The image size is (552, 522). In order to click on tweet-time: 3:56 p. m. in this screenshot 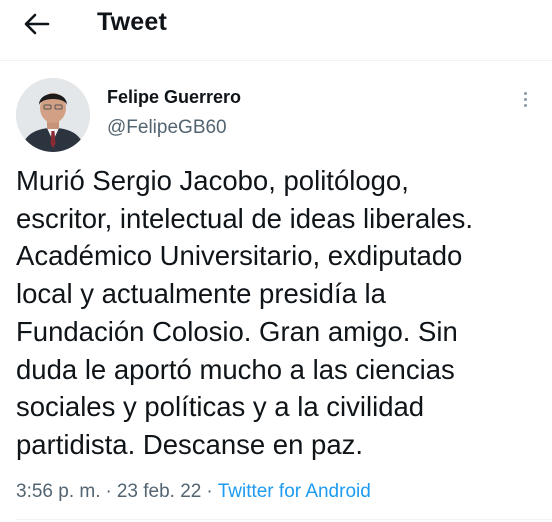, I will do `click(58, 491)`.